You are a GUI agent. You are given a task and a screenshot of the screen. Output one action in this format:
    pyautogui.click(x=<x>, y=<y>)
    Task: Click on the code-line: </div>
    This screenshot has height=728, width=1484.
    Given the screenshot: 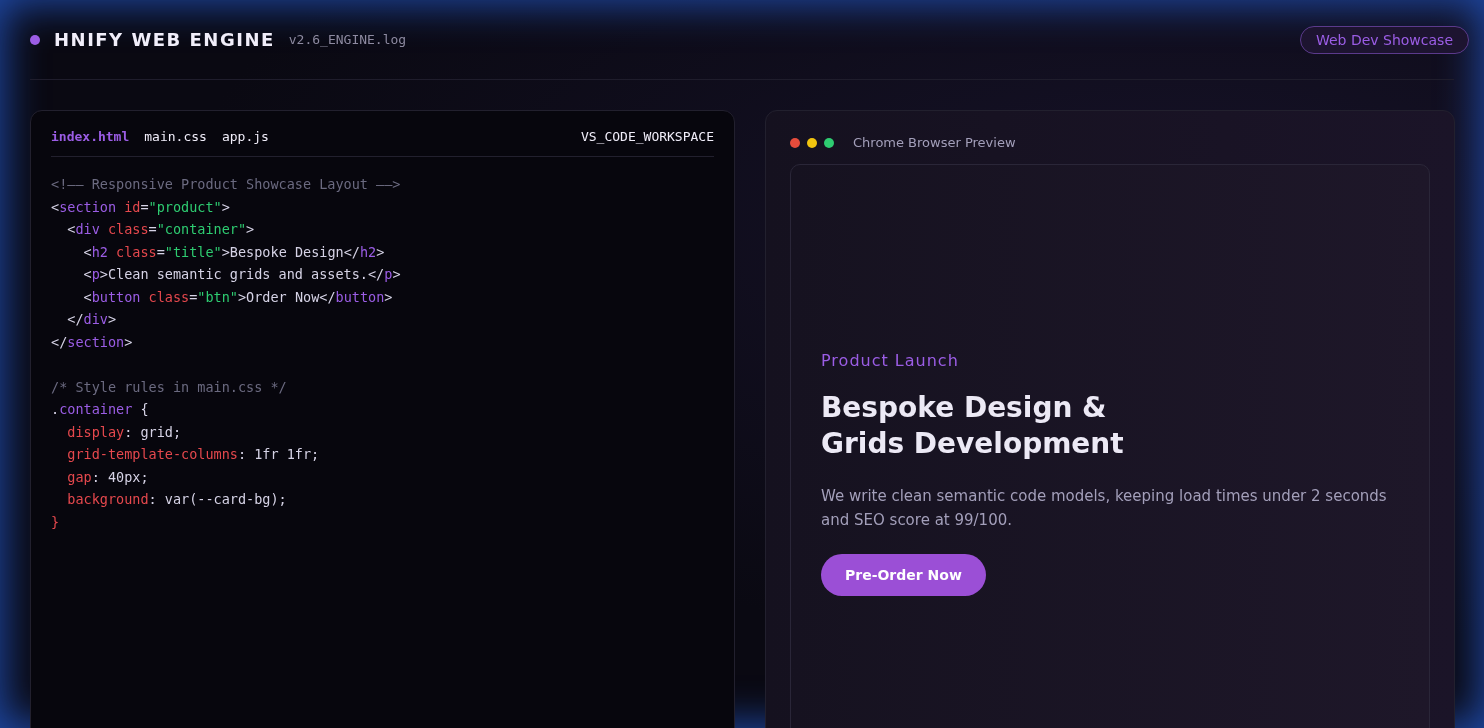 What is the action you would take?
    pyautogui.click(x=91, y=319)
    